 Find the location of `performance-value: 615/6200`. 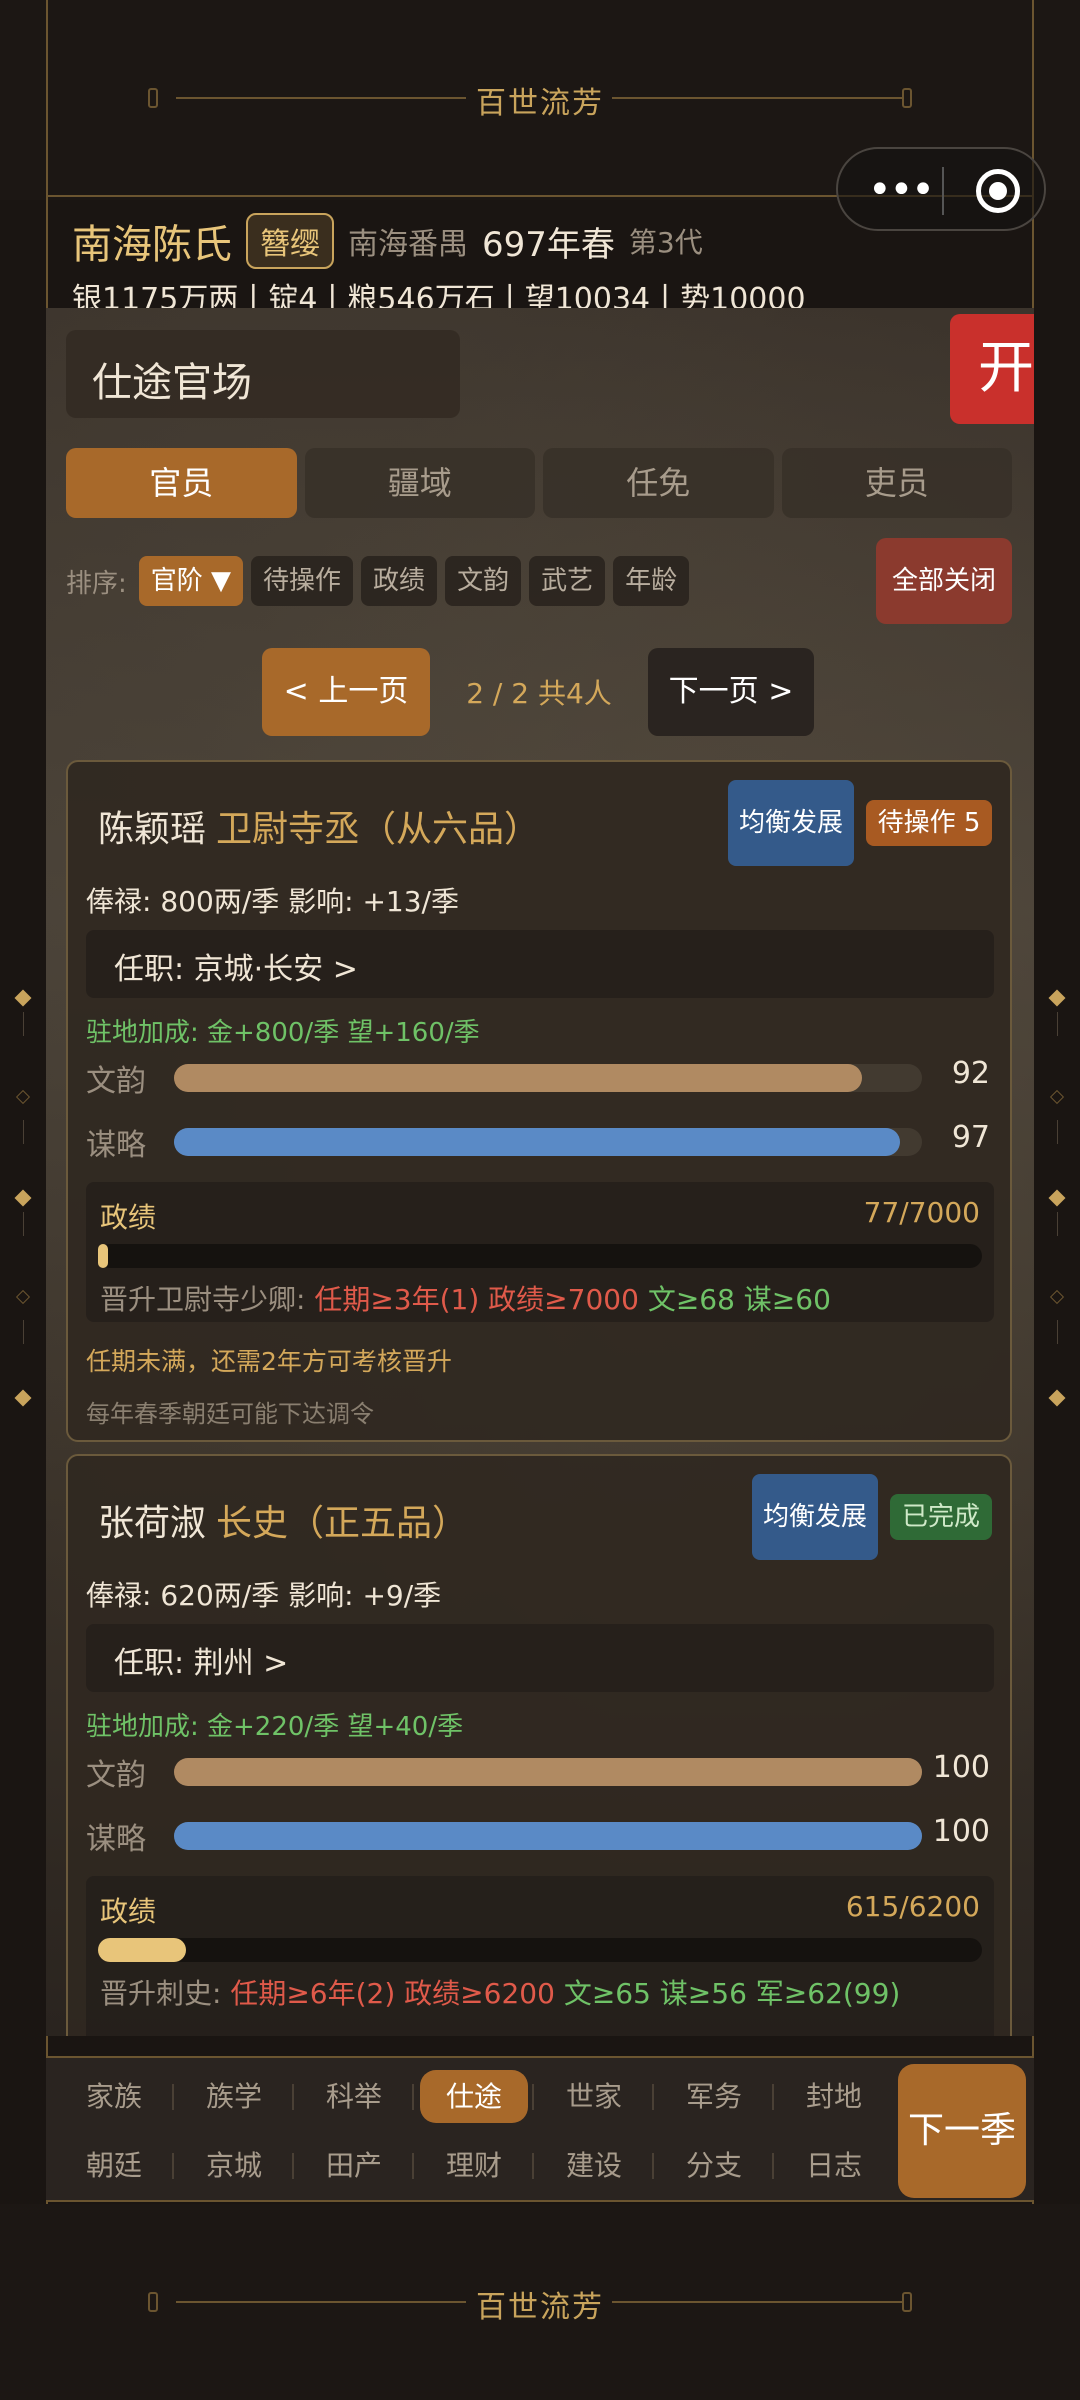

performance-value: 615/6200 is located at coordinates (912, 1906).